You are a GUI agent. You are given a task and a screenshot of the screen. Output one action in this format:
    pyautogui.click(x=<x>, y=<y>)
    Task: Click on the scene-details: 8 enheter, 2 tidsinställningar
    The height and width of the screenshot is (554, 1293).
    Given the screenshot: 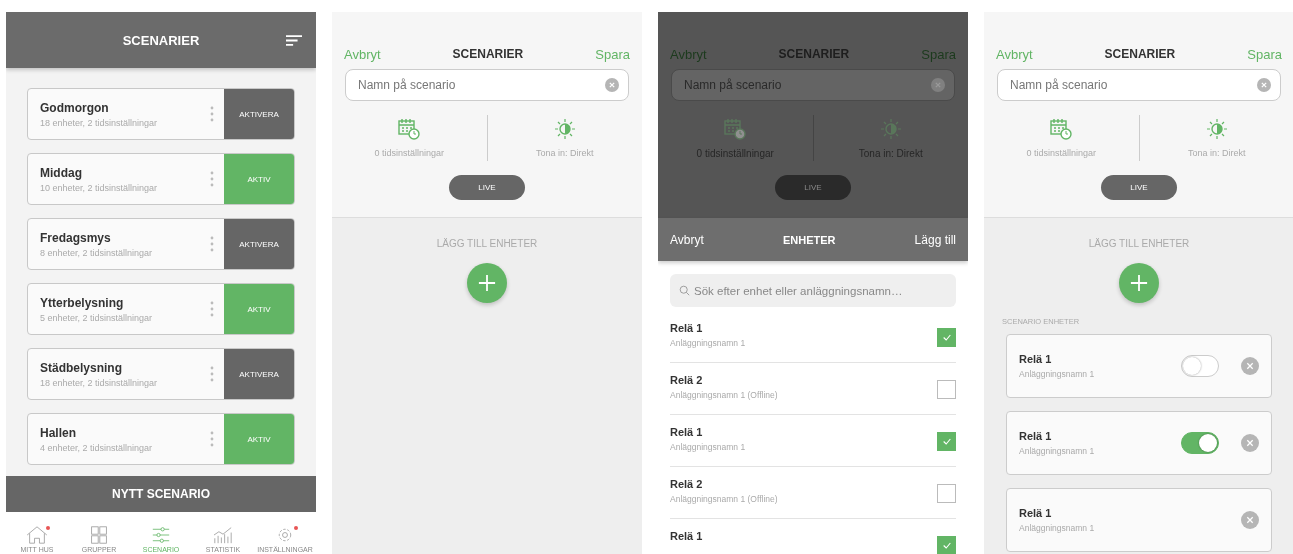 What is the action you would take?
    pyautogui.click(x=97, y=252)
    